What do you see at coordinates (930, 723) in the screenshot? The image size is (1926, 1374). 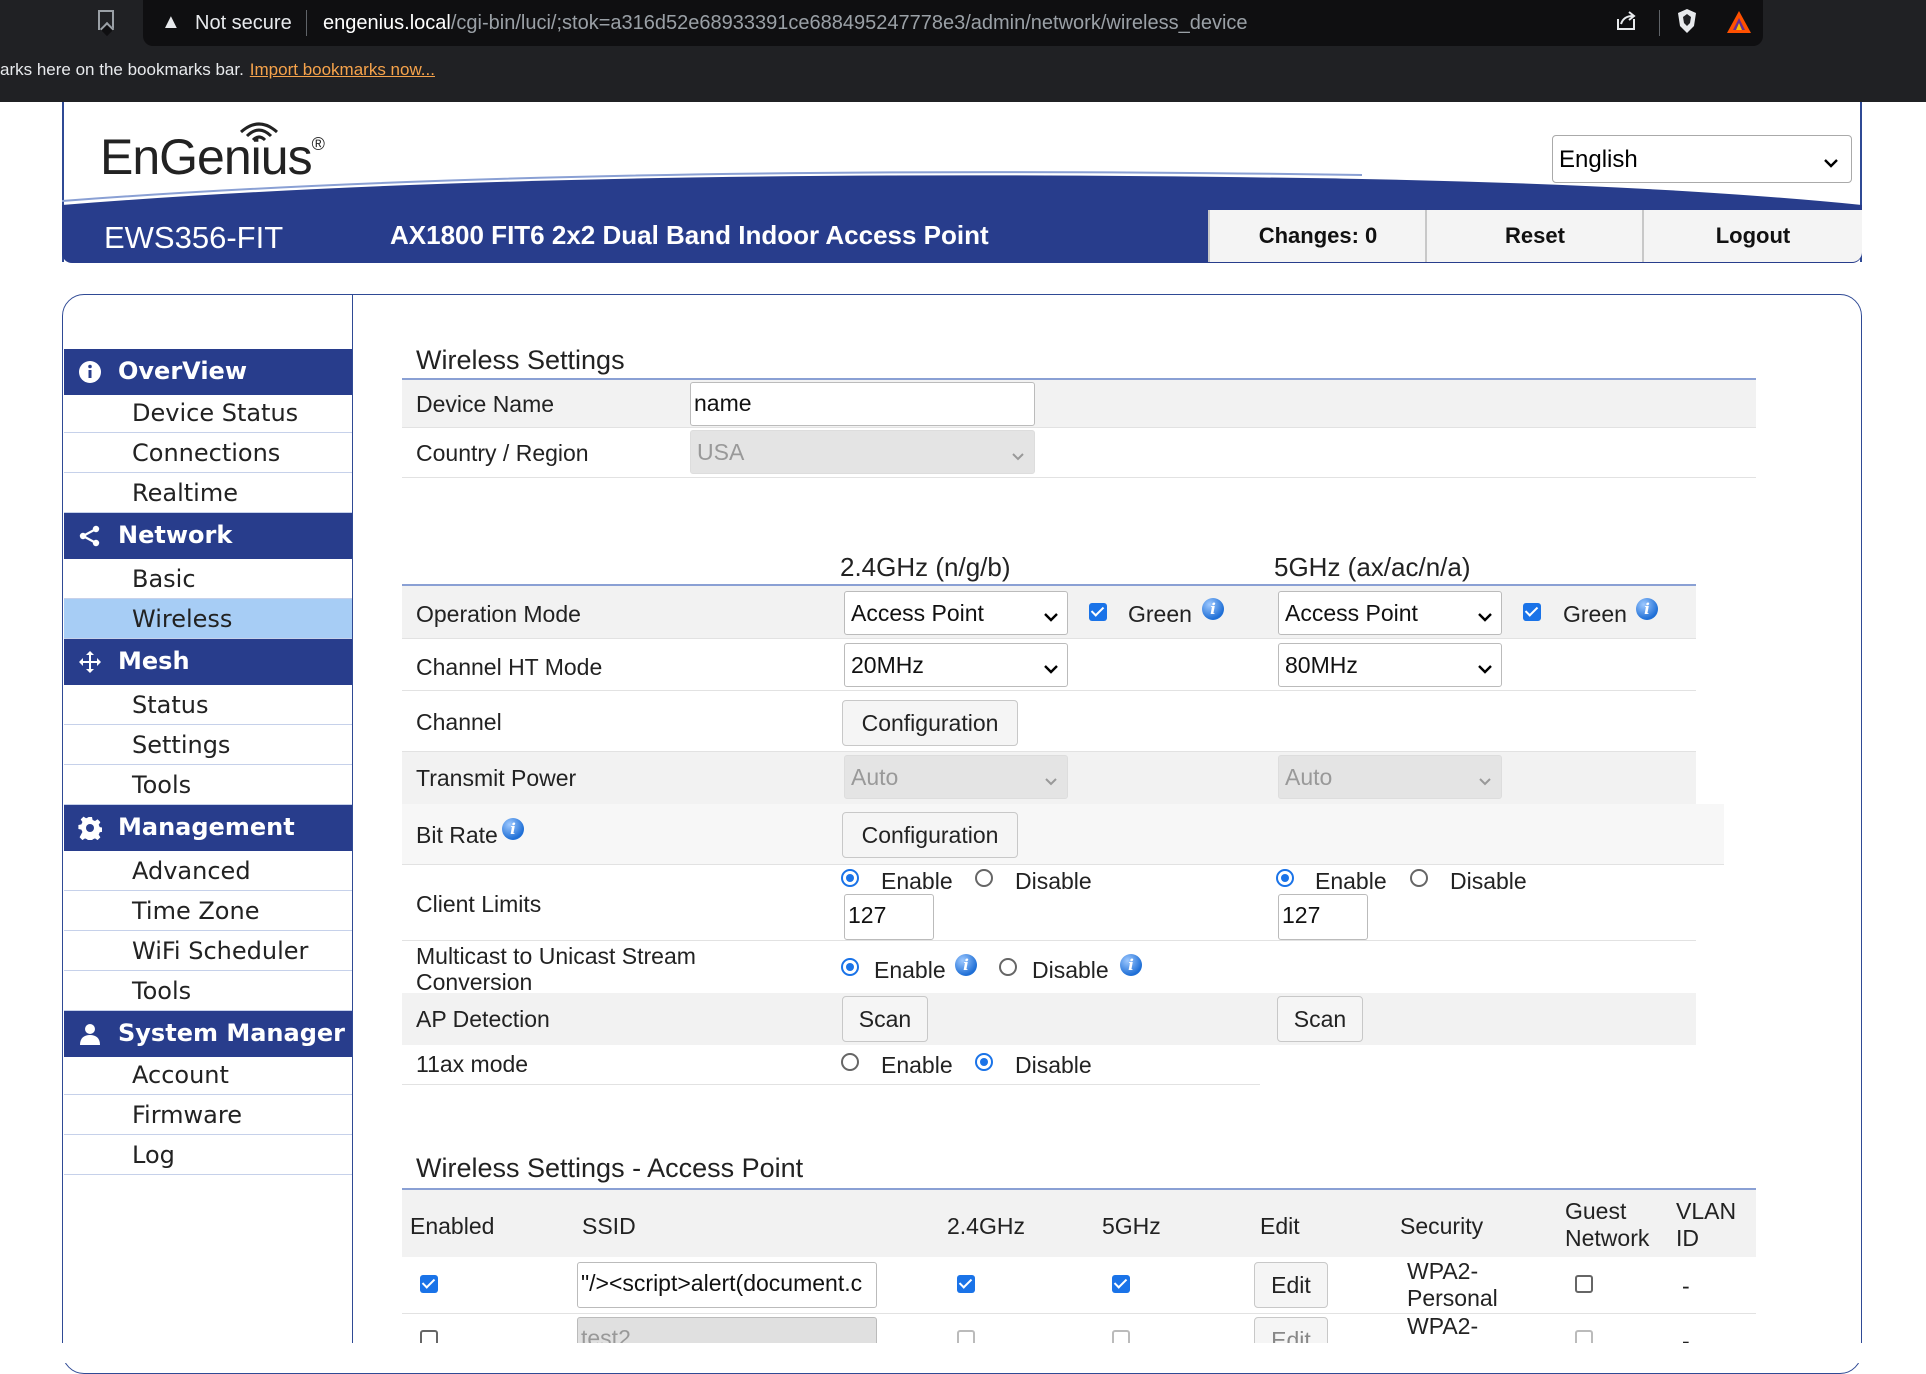 I see `channel-configuration-button: Configuration` at bounding box center [930, 723].